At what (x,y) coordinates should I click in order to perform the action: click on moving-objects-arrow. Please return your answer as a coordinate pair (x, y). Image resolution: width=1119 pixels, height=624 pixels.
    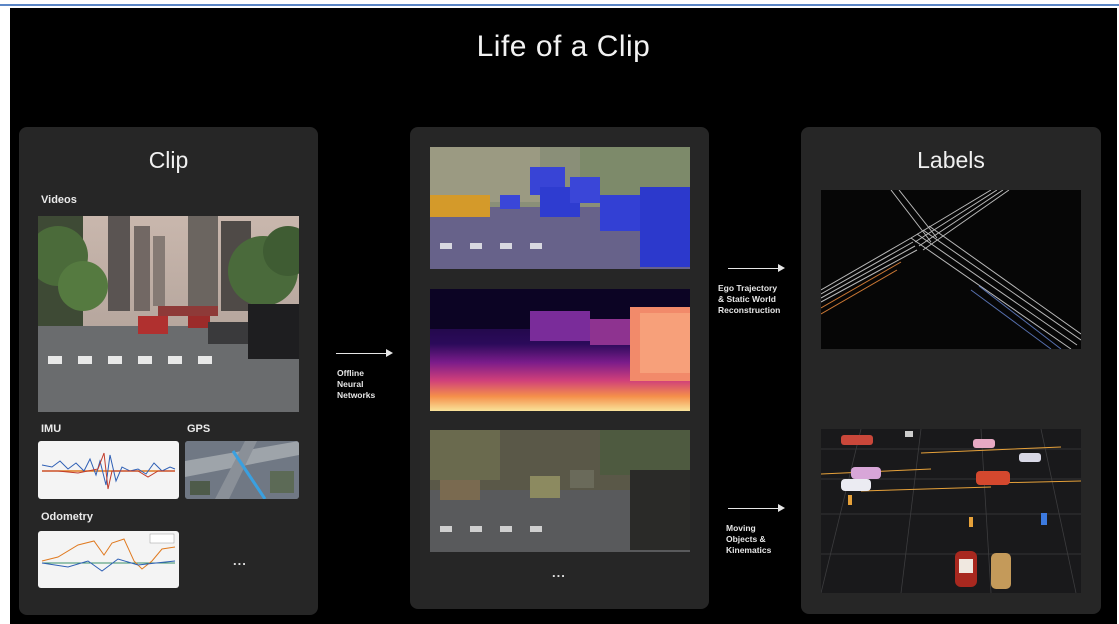
    Looking at the image, I should click on (756, 508).